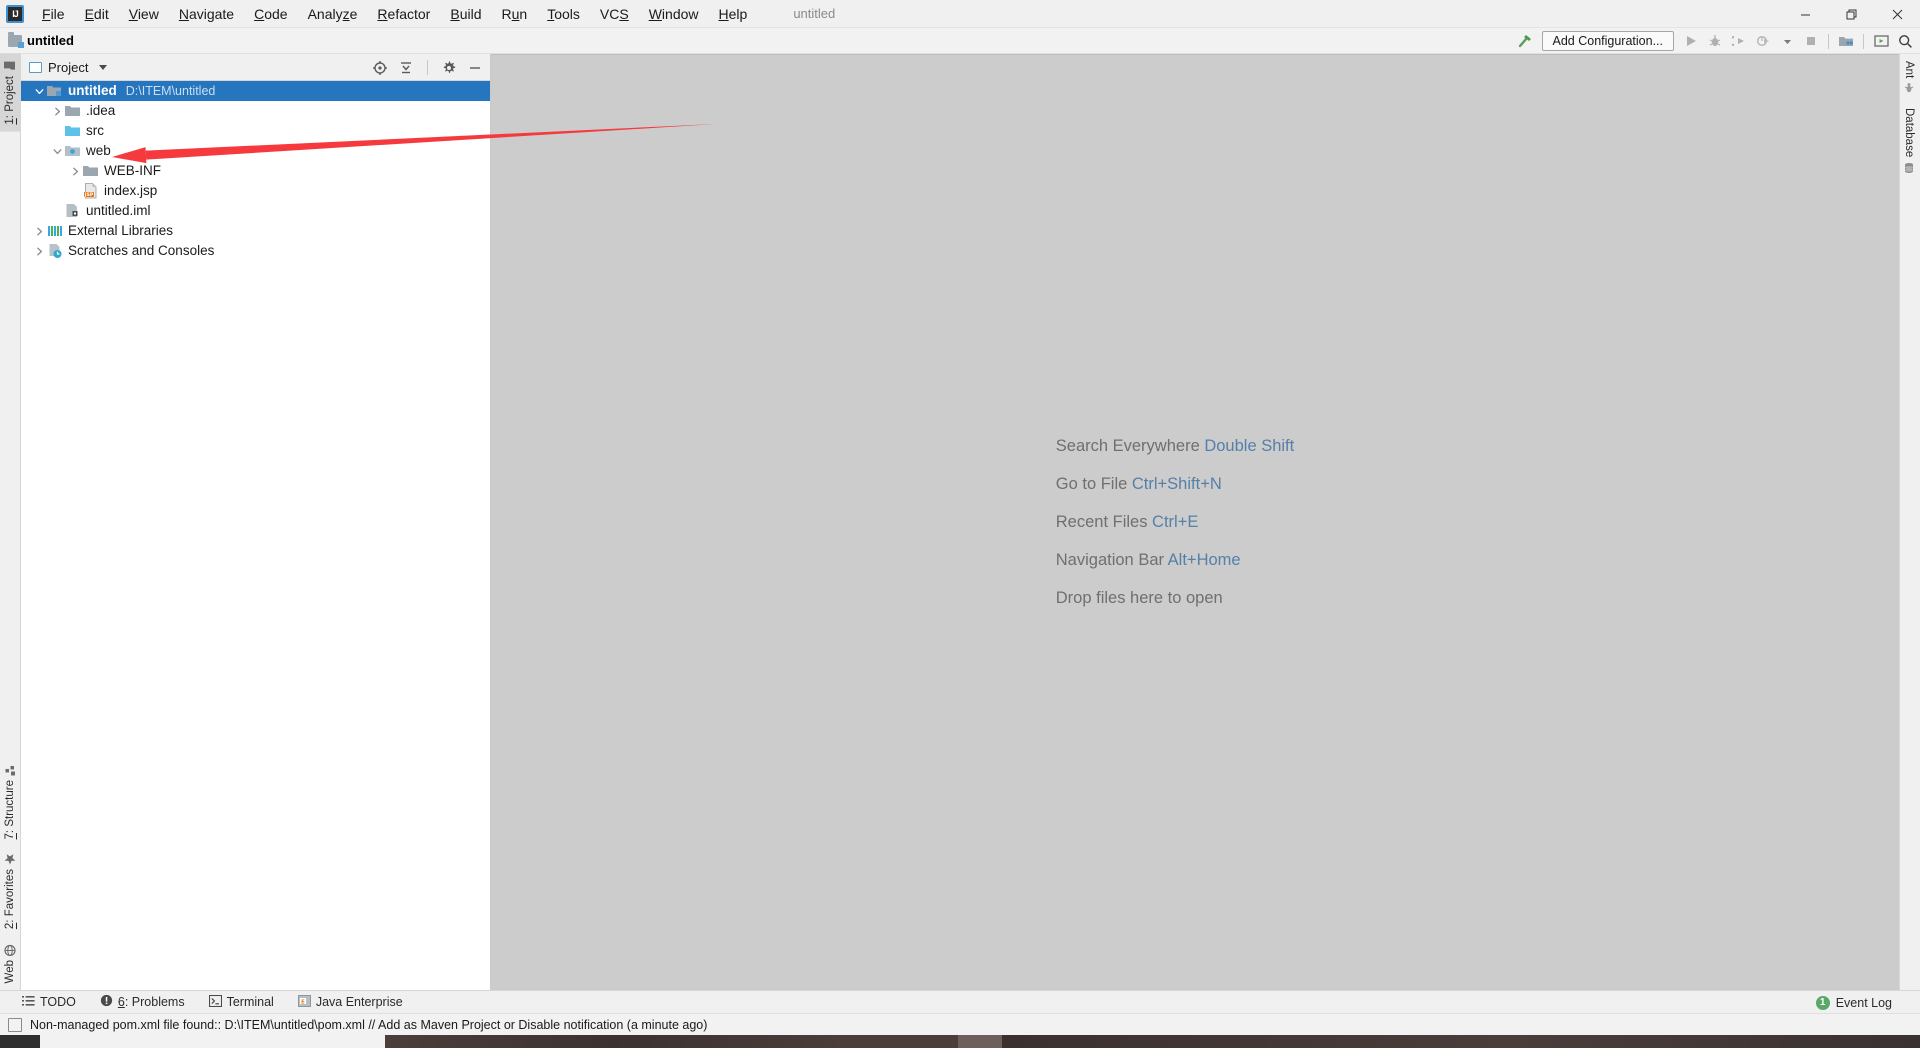 The width and height of the screenshot is (1920, 1048). What do you see at coordinates (1805, 14) in the screenshot?
I see `minimize-button` at bounding box center [1805, 14].